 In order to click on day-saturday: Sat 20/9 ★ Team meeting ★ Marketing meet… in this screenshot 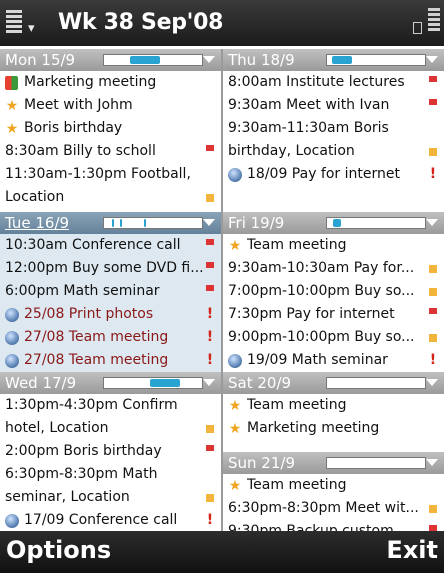, I will do `click(333, 406)`.